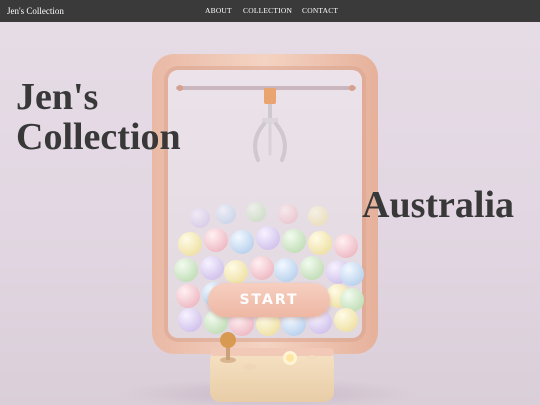 The width and height of the screenshot is (540, 405). What do you see at coordinates (218, 11) in the screenshot?
I see `nav-link-about: ABOUT` at bounding box center [218, 11].